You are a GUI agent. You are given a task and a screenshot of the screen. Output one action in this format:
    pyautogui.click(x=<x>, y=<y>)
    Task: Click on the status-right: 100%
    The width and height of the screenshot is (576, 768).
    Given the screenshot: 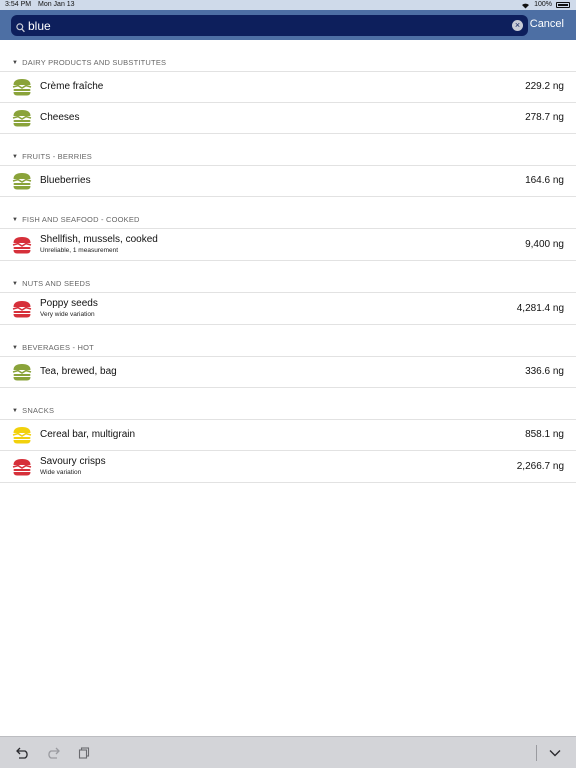 What is the action you would take?
    pyautogui.click(x=545, y=5)
    